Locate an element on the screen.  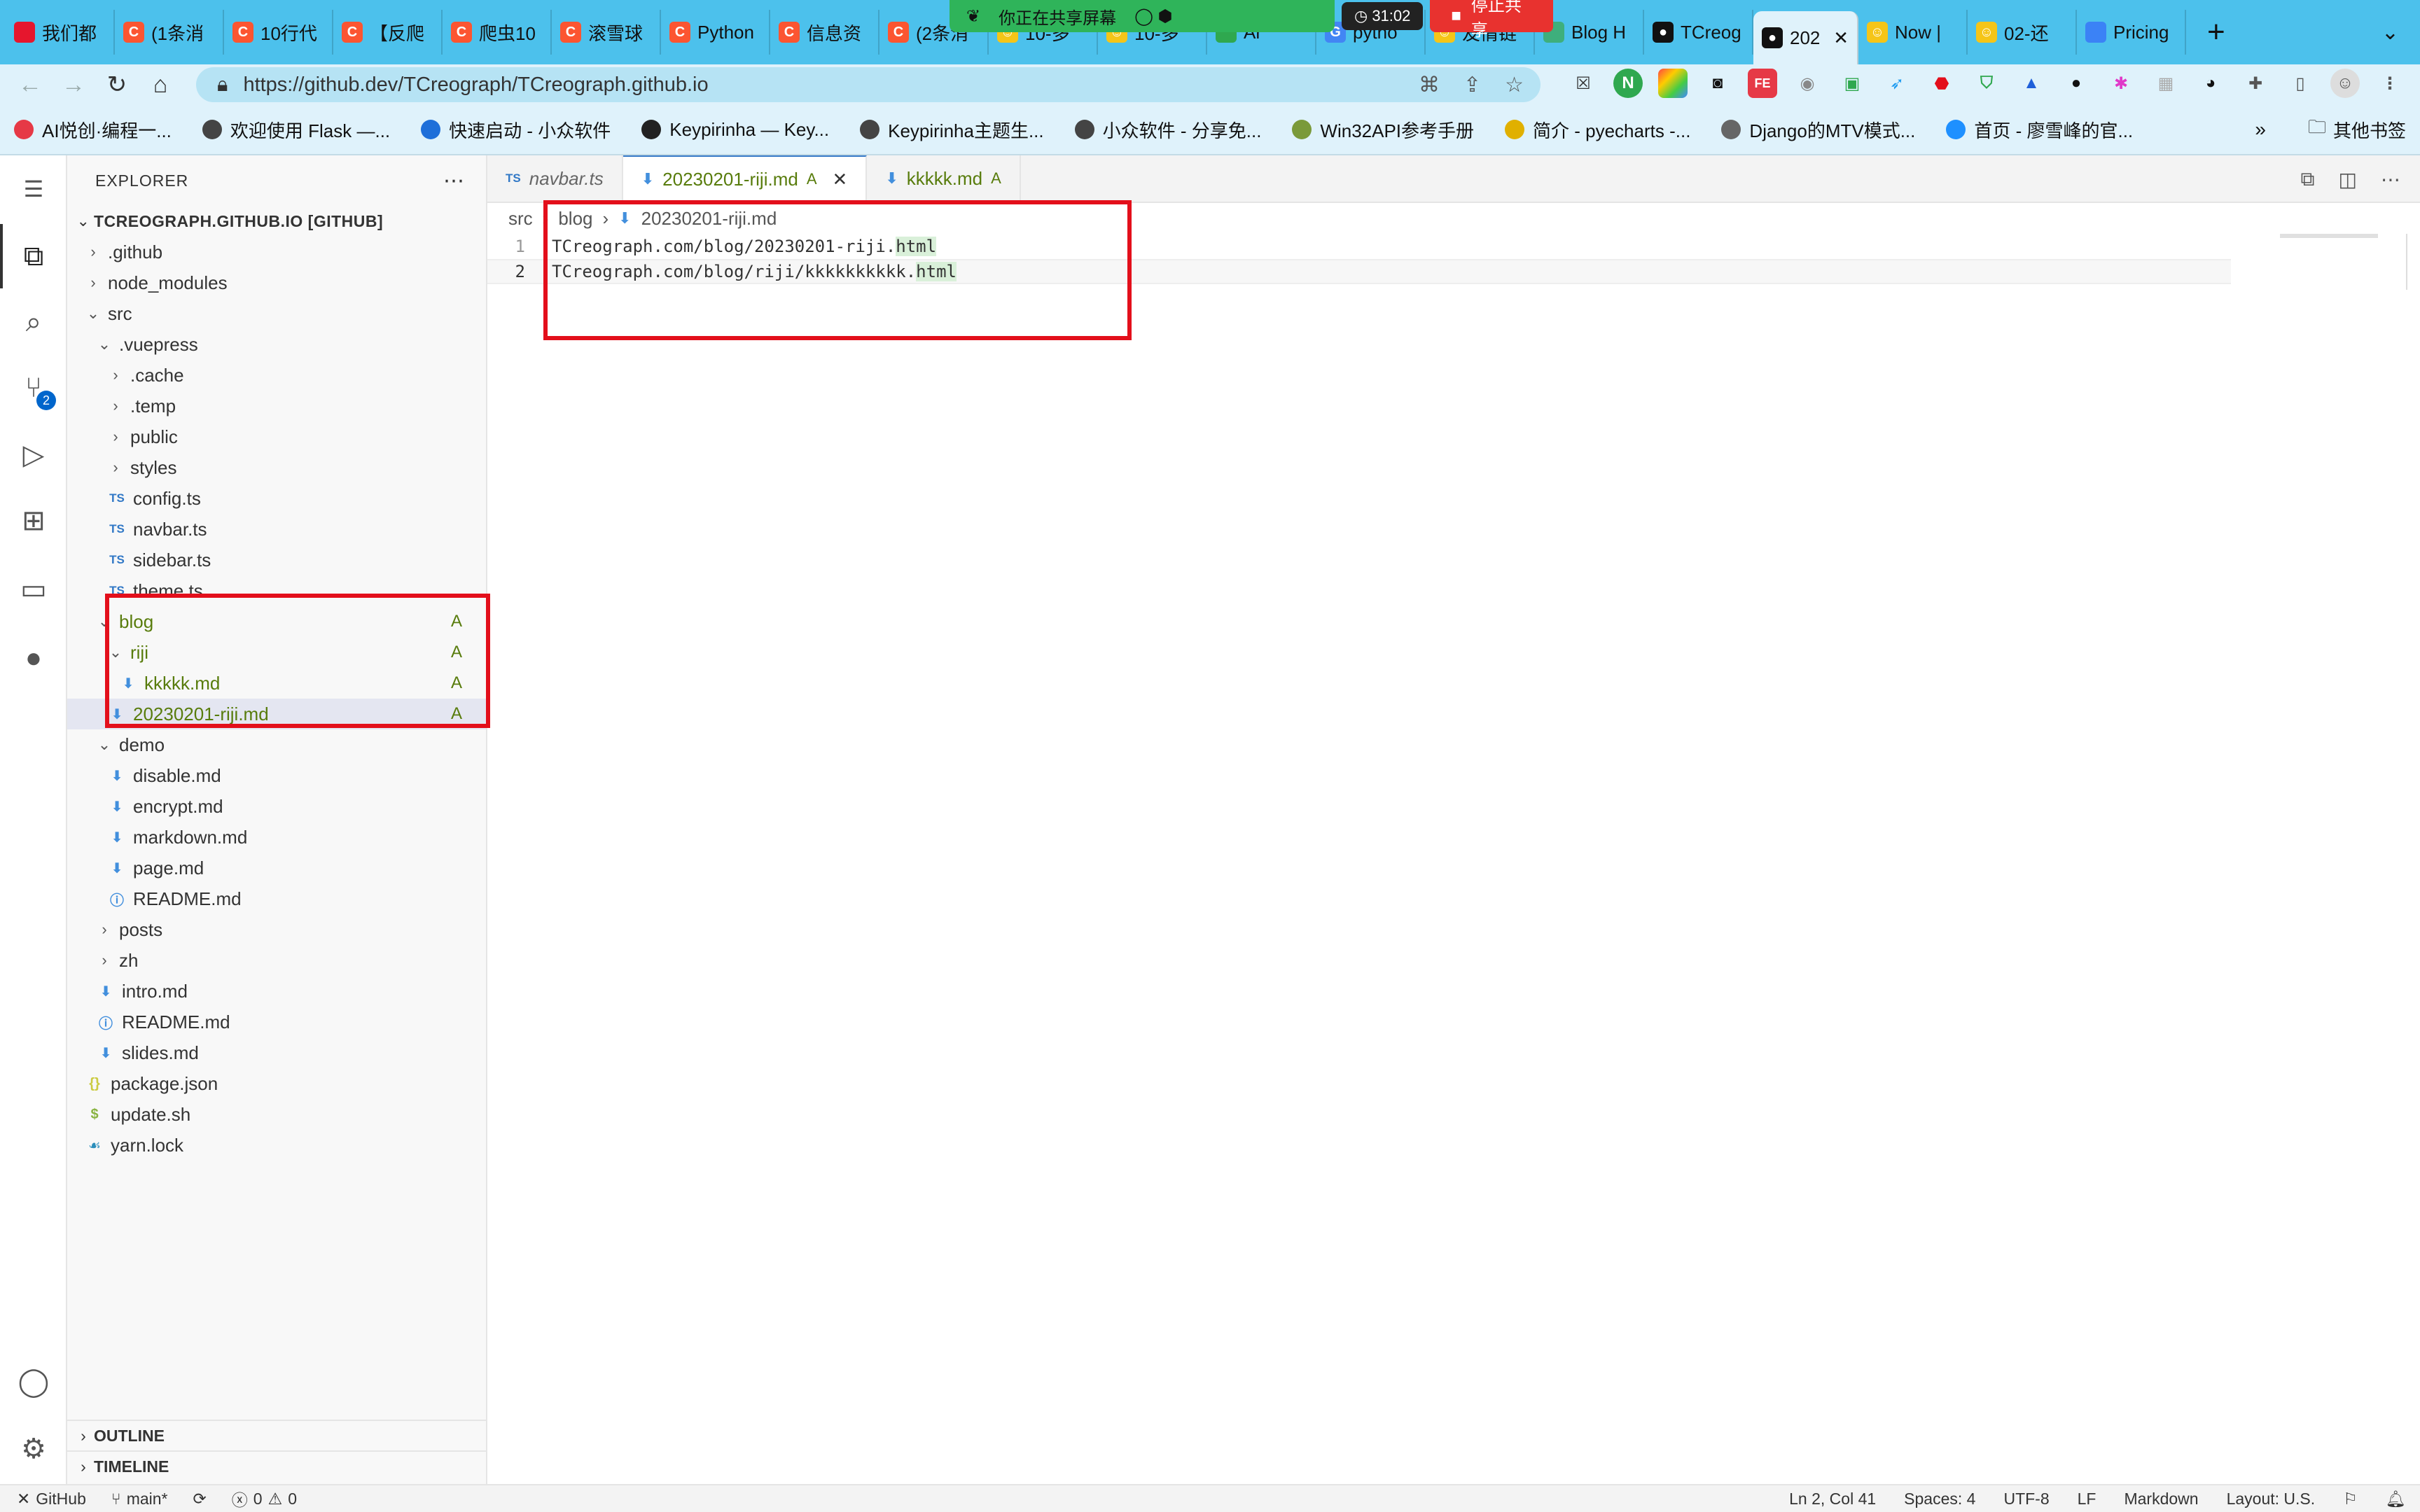
github-extension-icon: ● is located at coordinates (2076, 83).